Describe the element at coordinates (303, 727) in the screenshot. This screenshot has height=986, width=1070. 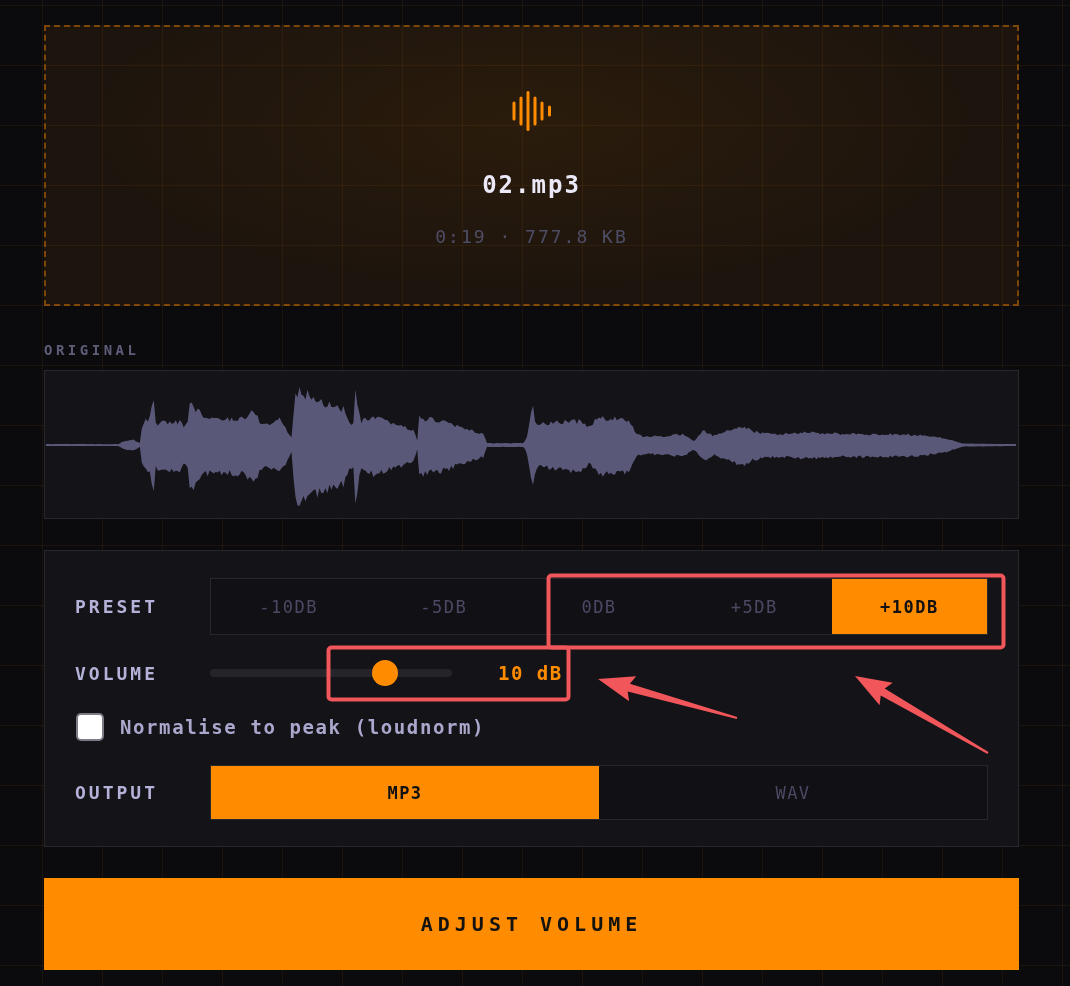
I see `checkbox-label: Normalise to peak (loudnorm)` at that location.